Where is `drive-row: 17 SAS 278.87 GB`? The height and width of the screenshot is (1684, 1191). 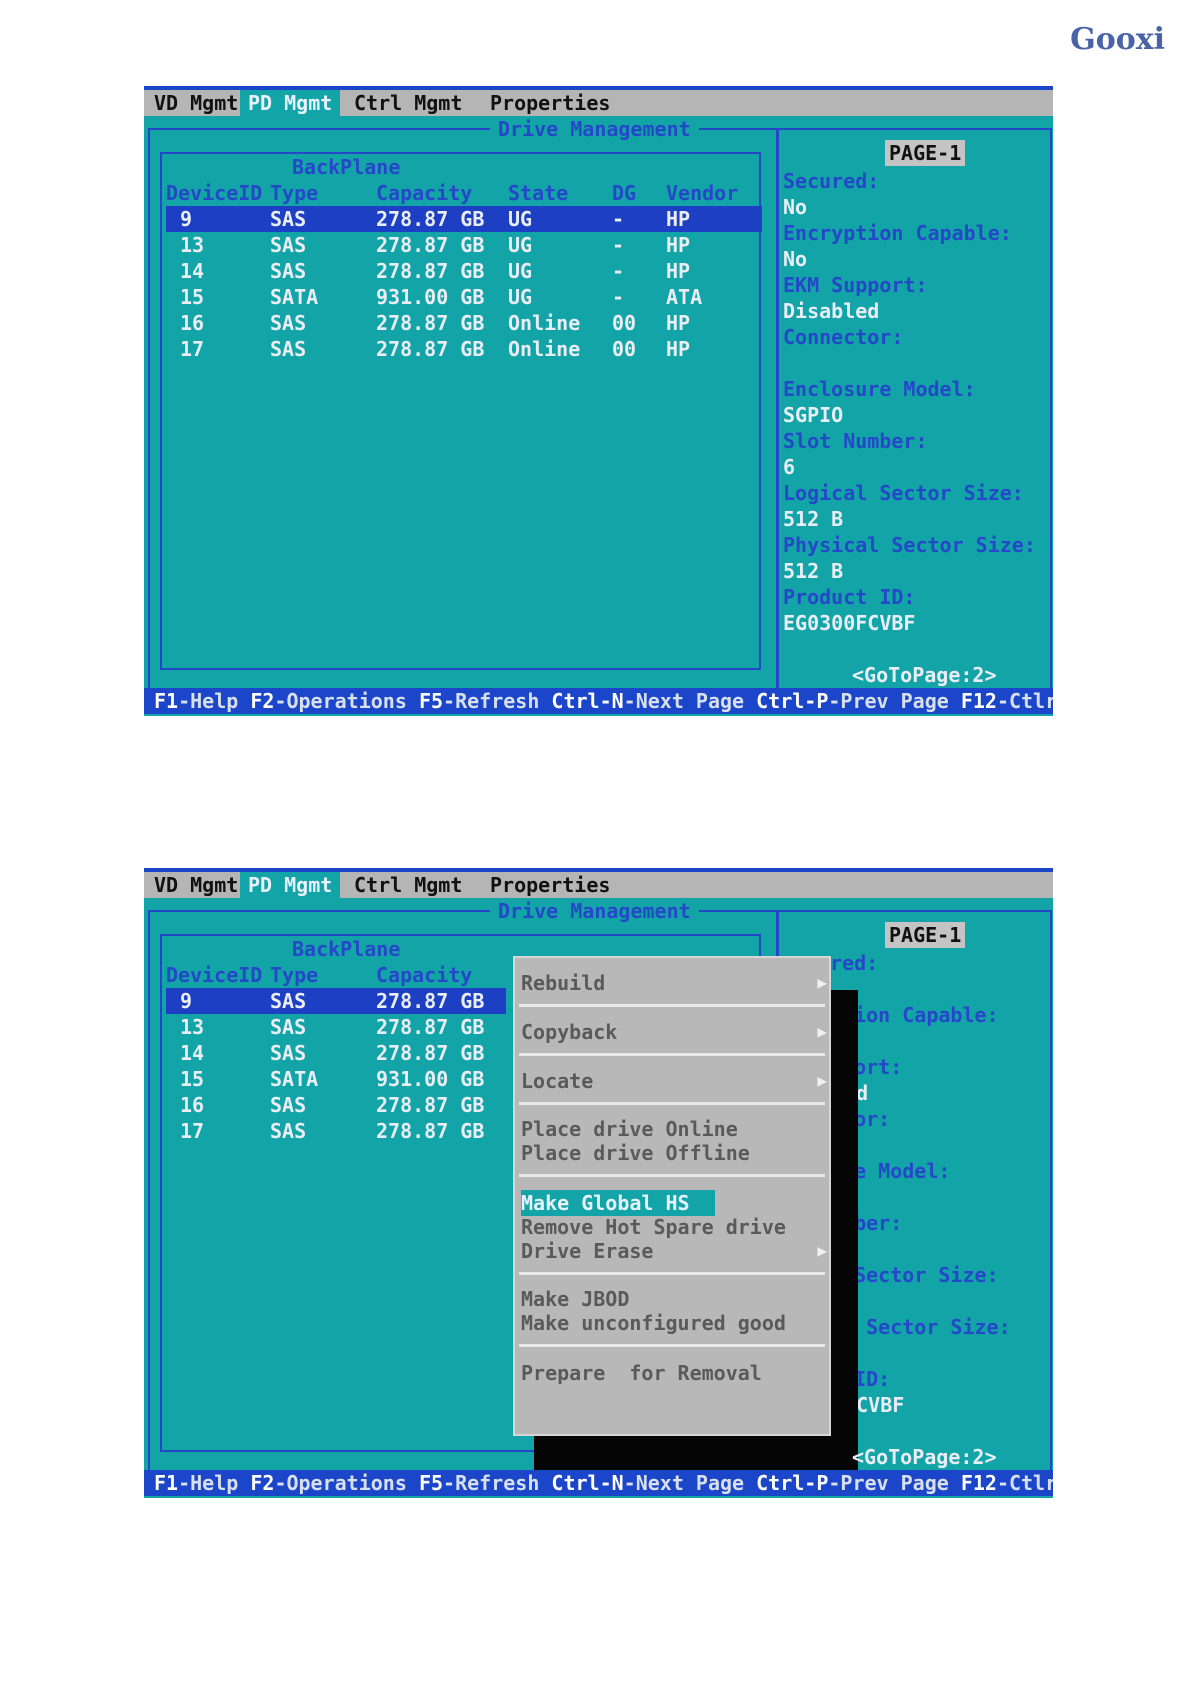 drive-row: 17 SAS 278.87 GB is located at coordinates (336, 1131).